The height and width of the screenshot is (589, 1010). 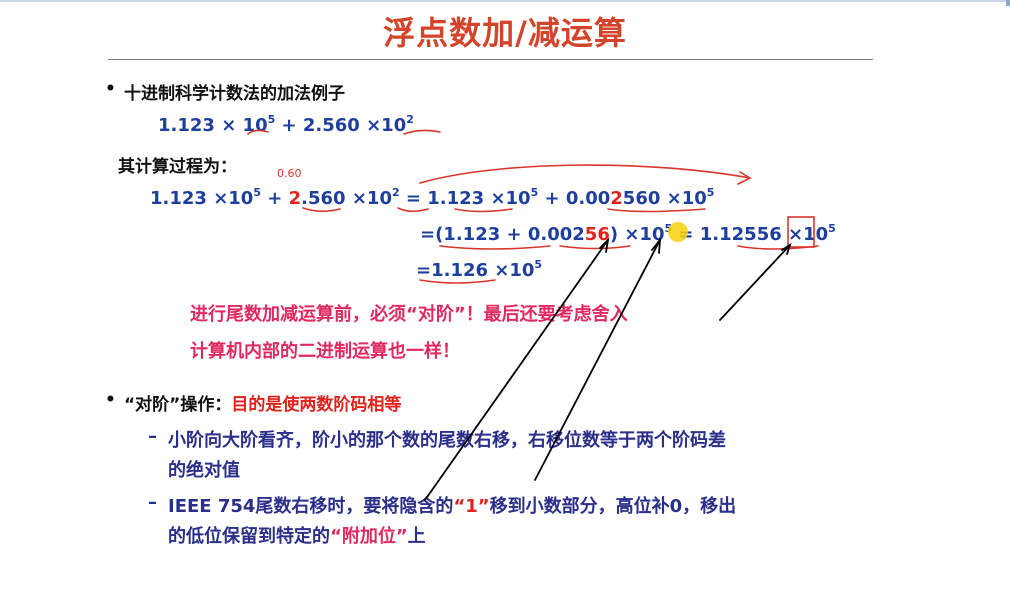 I want to click on warning-line-2: 计算机内部的二进制运算也一样！, so click(x=325, y=351).